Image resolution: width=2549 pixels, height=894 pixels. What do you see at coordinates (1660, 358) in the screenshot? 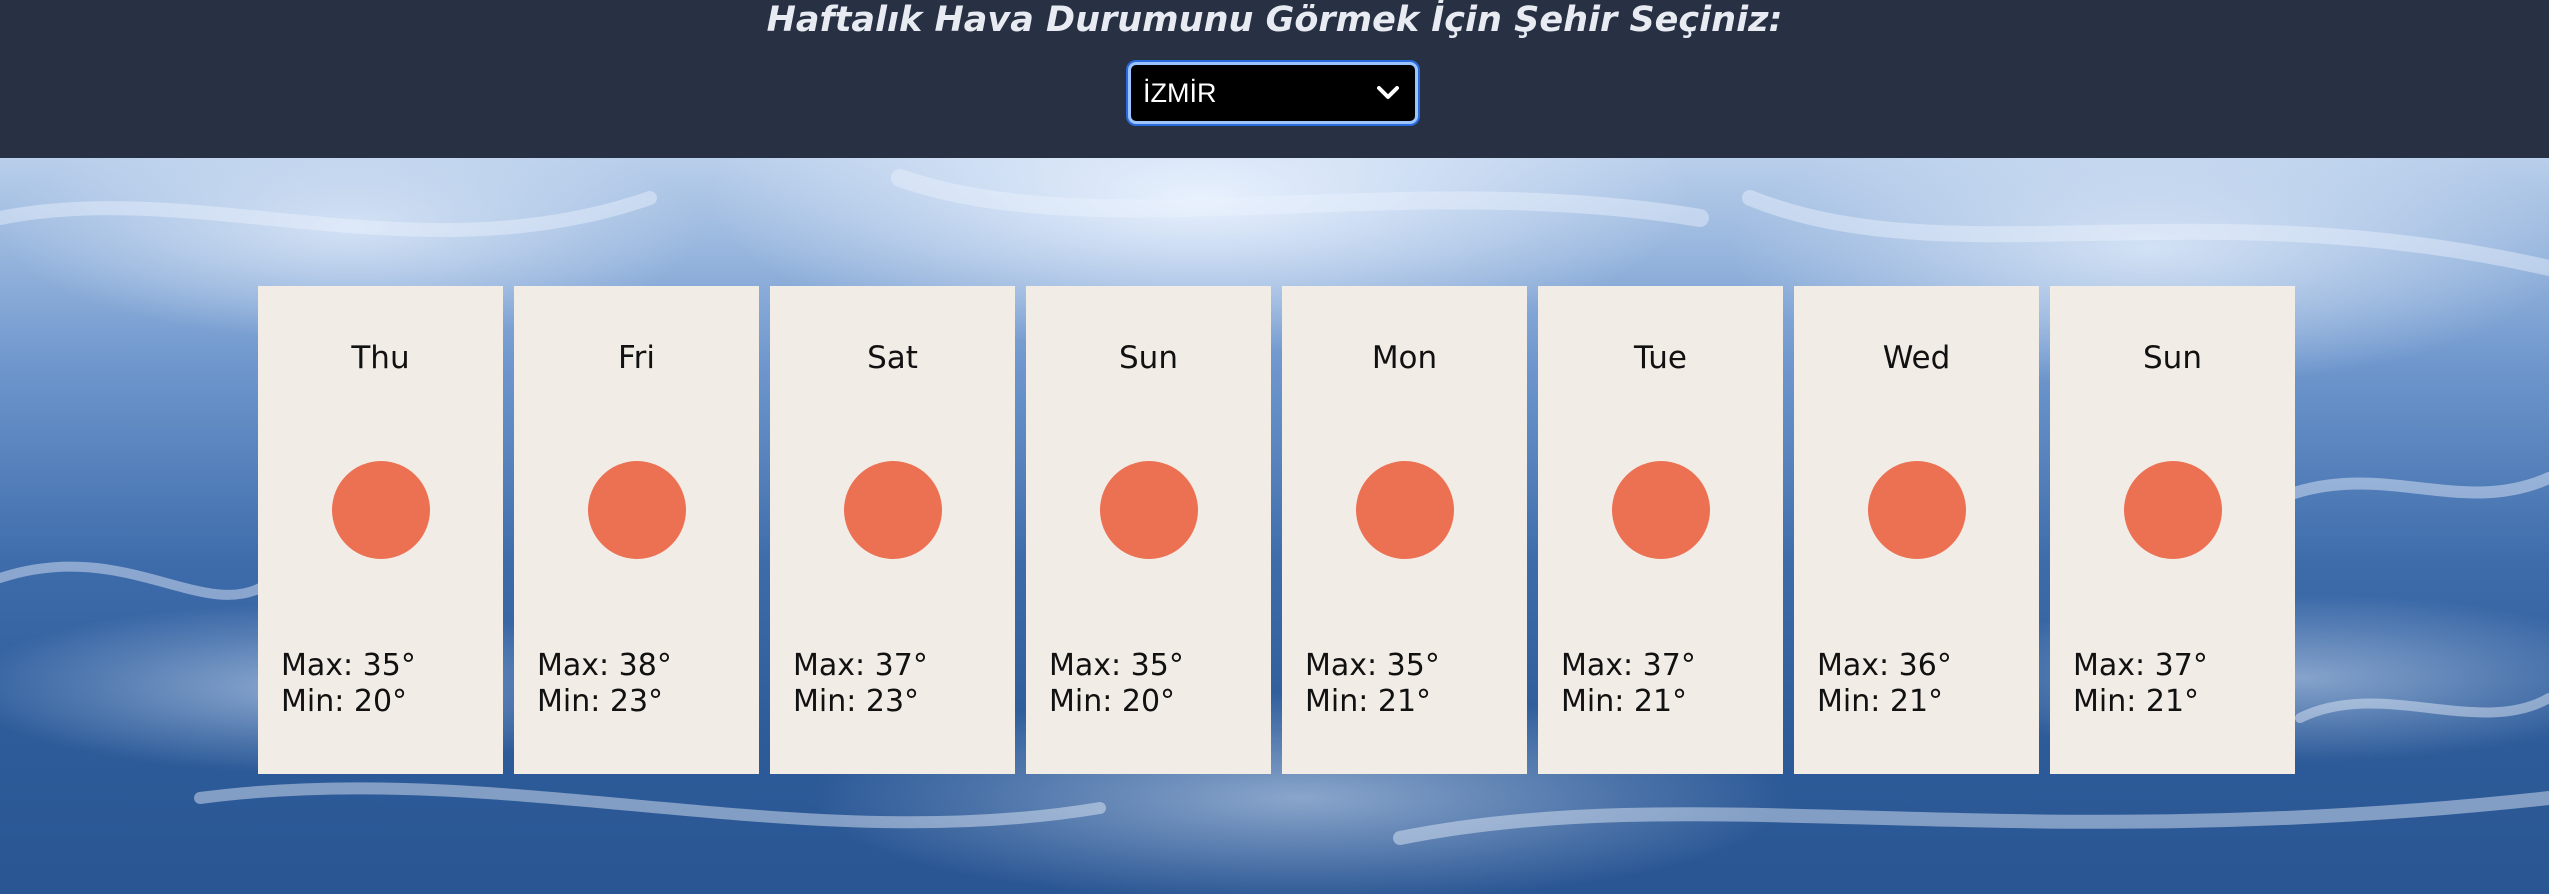
I see `card-day: Tue` at bounding box center [1660, 358].